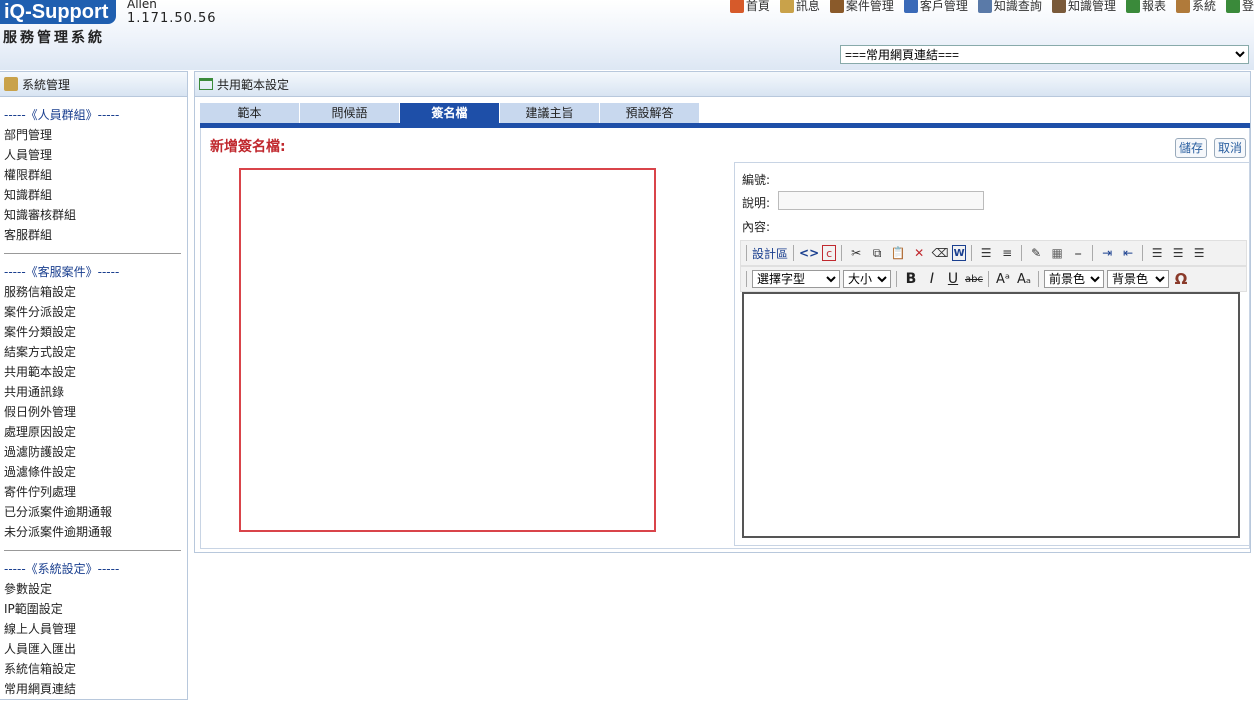 The width and height of the screenshot is (1254, 709). Describe the element at coordinates (829, 253) in the screenshot. I see `clean-code-icon: c` at that location.